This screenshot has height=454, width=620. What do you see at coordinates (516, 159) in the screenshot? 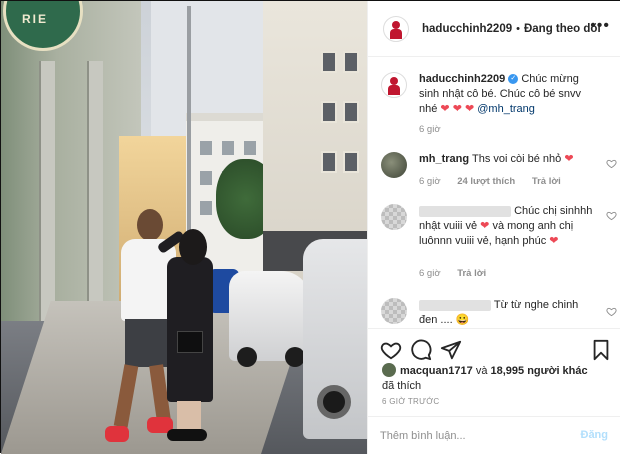
I see `comment-message: Ths voi còi bé nhỏ` at bounding box center [516, 159].